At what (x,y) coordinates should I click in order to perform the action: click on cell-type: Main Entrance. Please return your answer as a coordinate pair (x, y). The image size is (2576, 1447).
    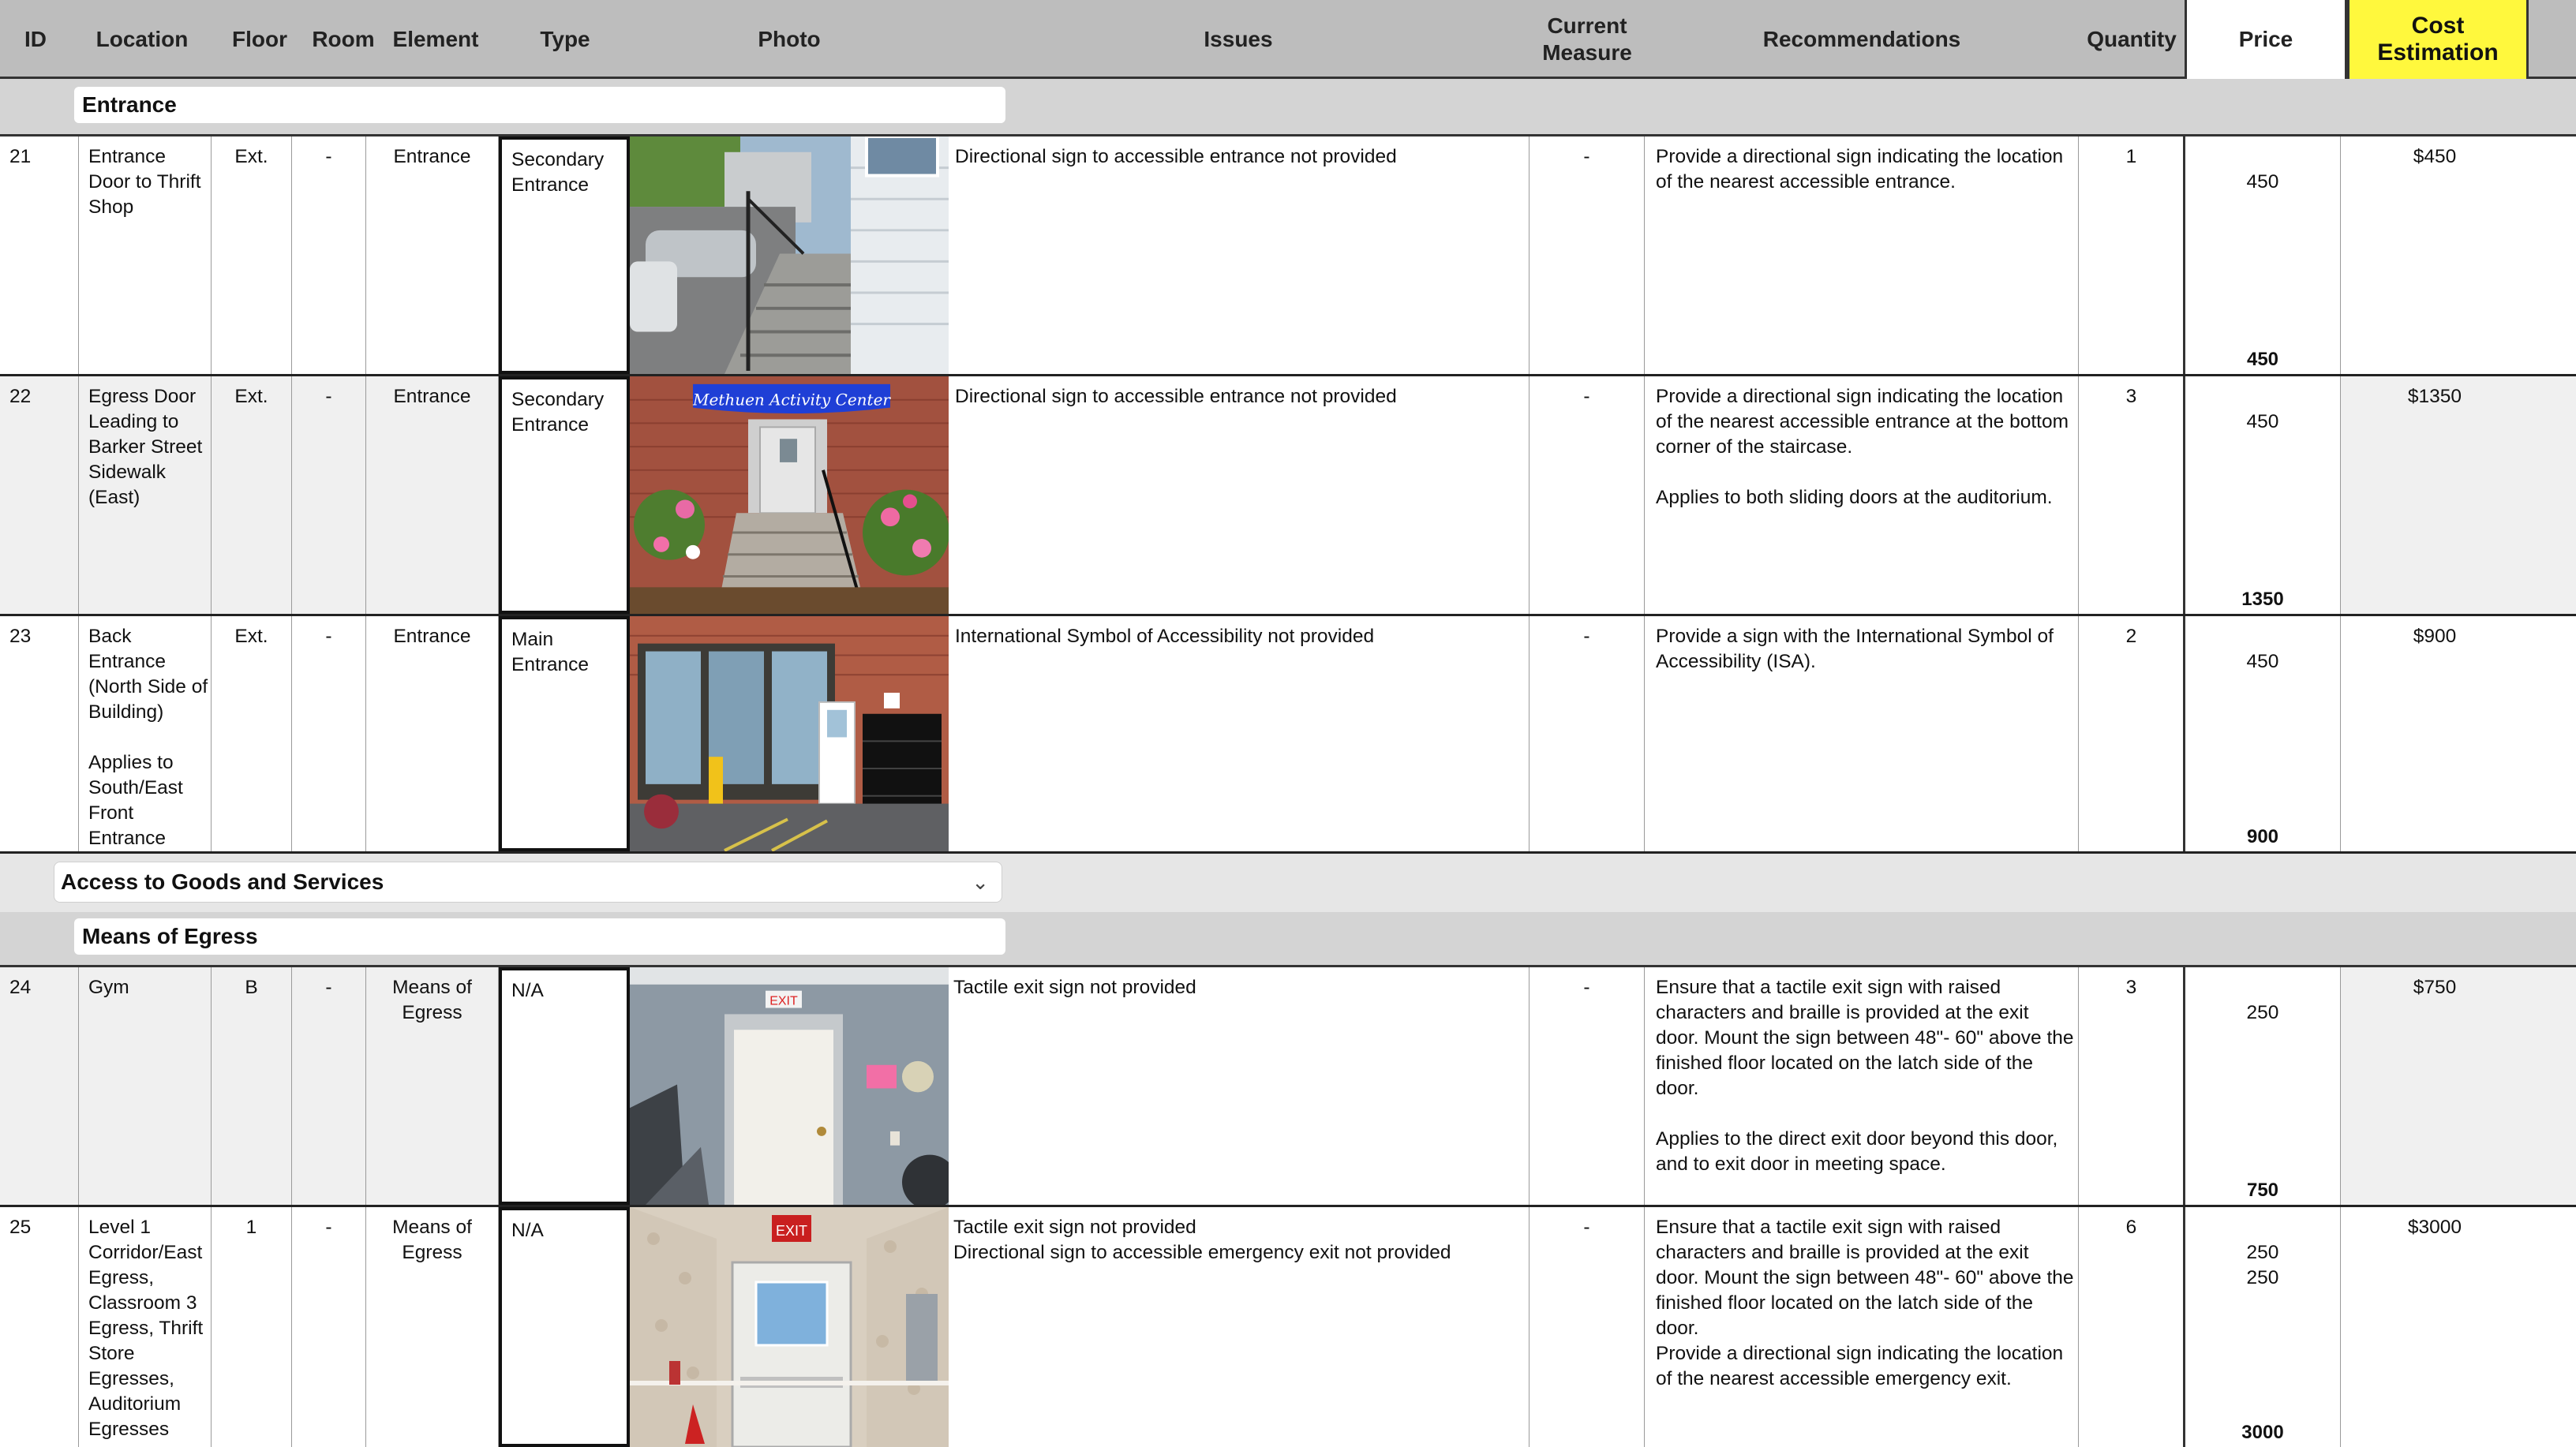
    Looking at the image, I should click on (564, 734).